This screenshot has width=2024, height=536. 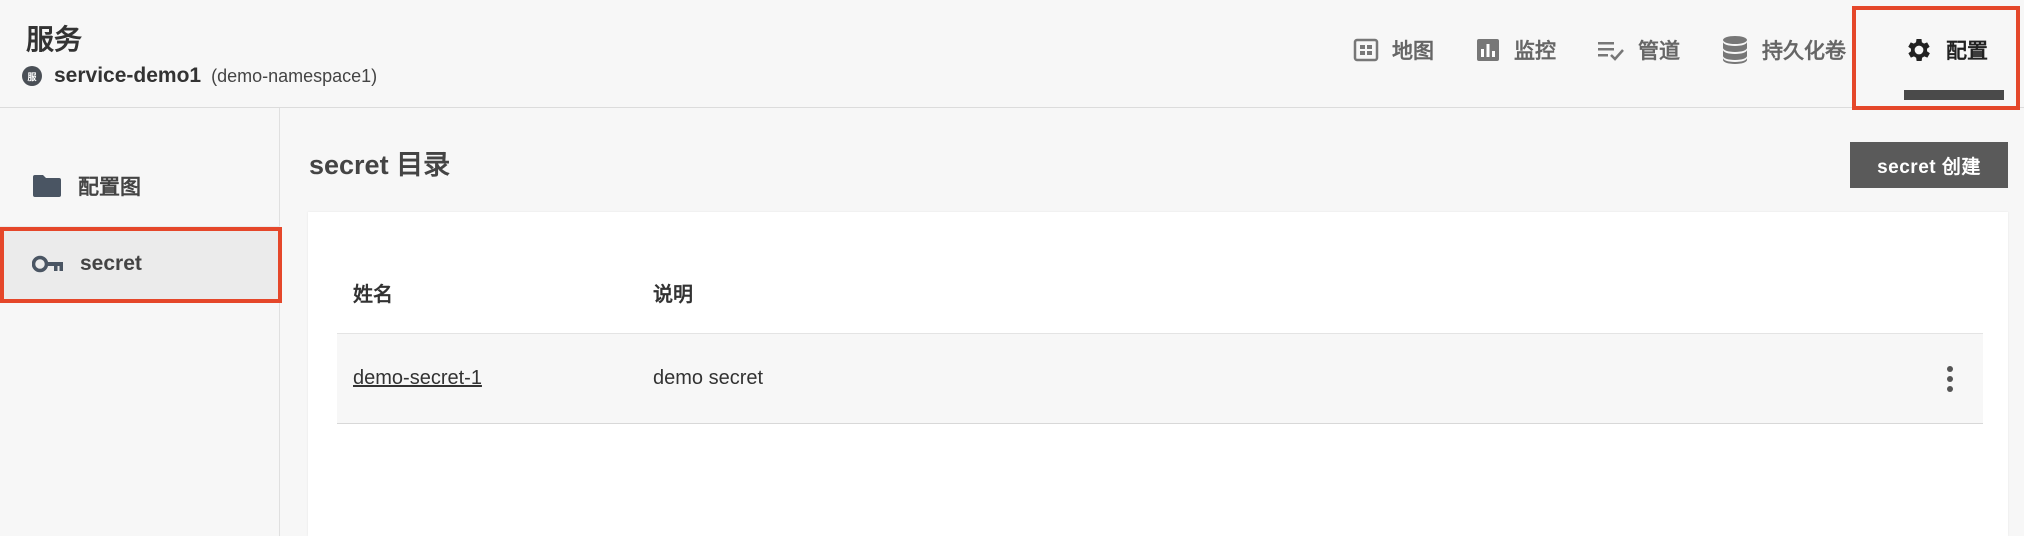 I want to click on tab-bar: 地图 监控 管道 持久化卷 配置, so click(x=1678, y=54).